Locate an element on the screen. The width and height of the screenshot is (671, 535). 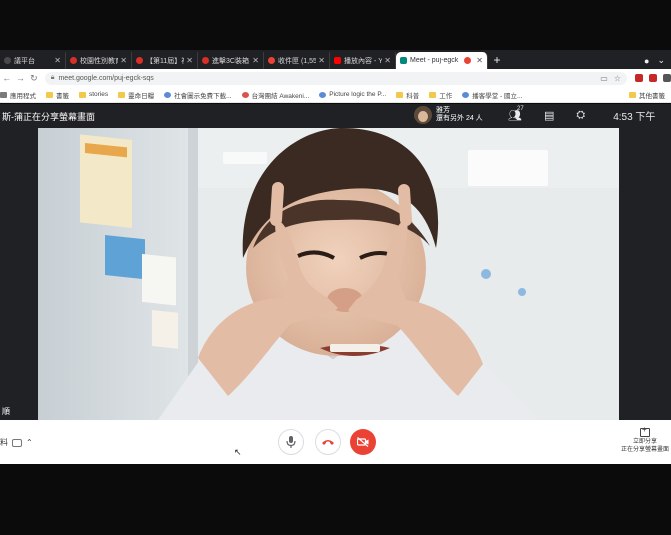
hang-up-icon is located at coordinates (328, 442).